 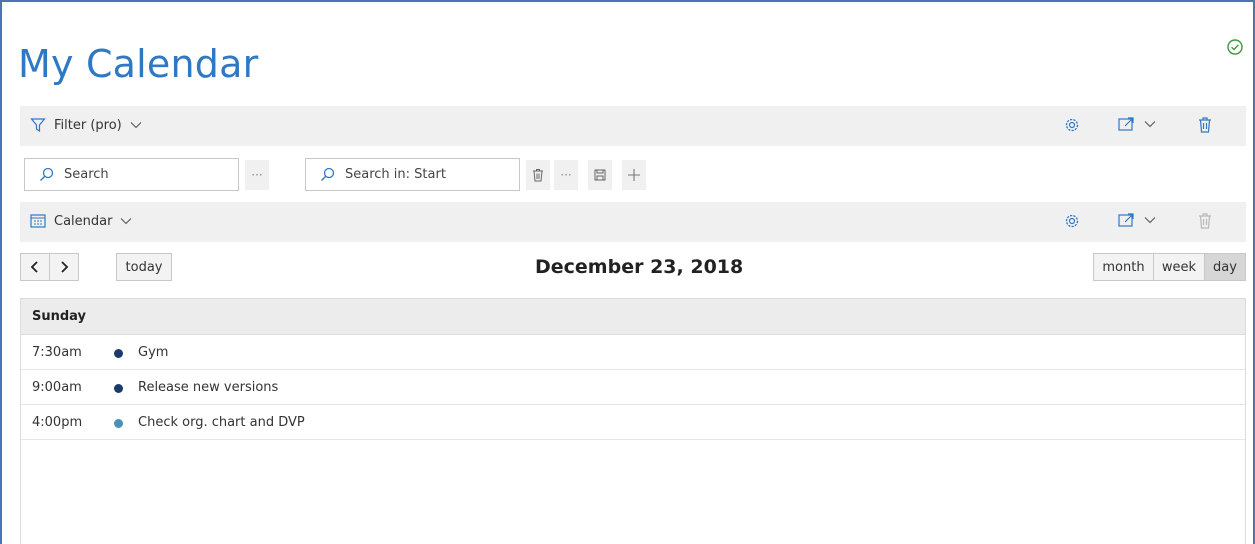 I want to click on calendar-toggle: Calendar, so click(x=85, y=221).